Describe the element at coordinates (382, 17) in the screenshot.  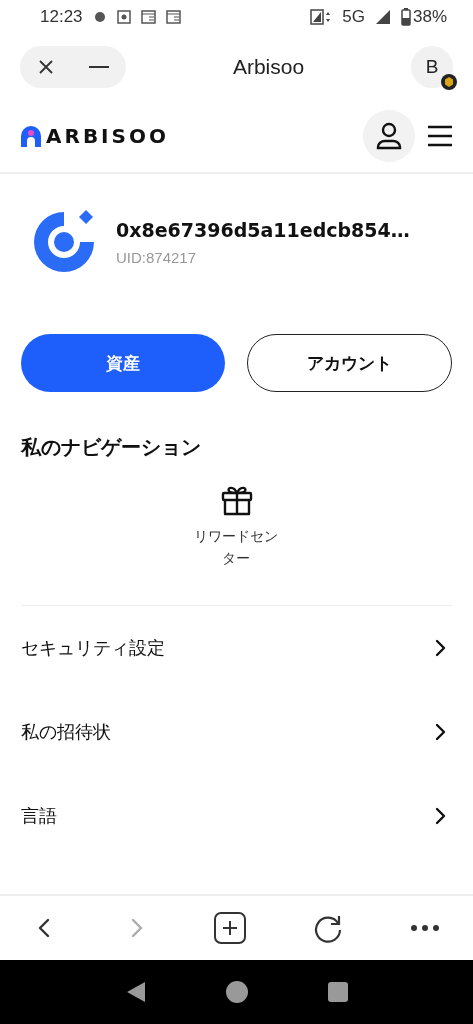
I see `signal-icon` at that location.